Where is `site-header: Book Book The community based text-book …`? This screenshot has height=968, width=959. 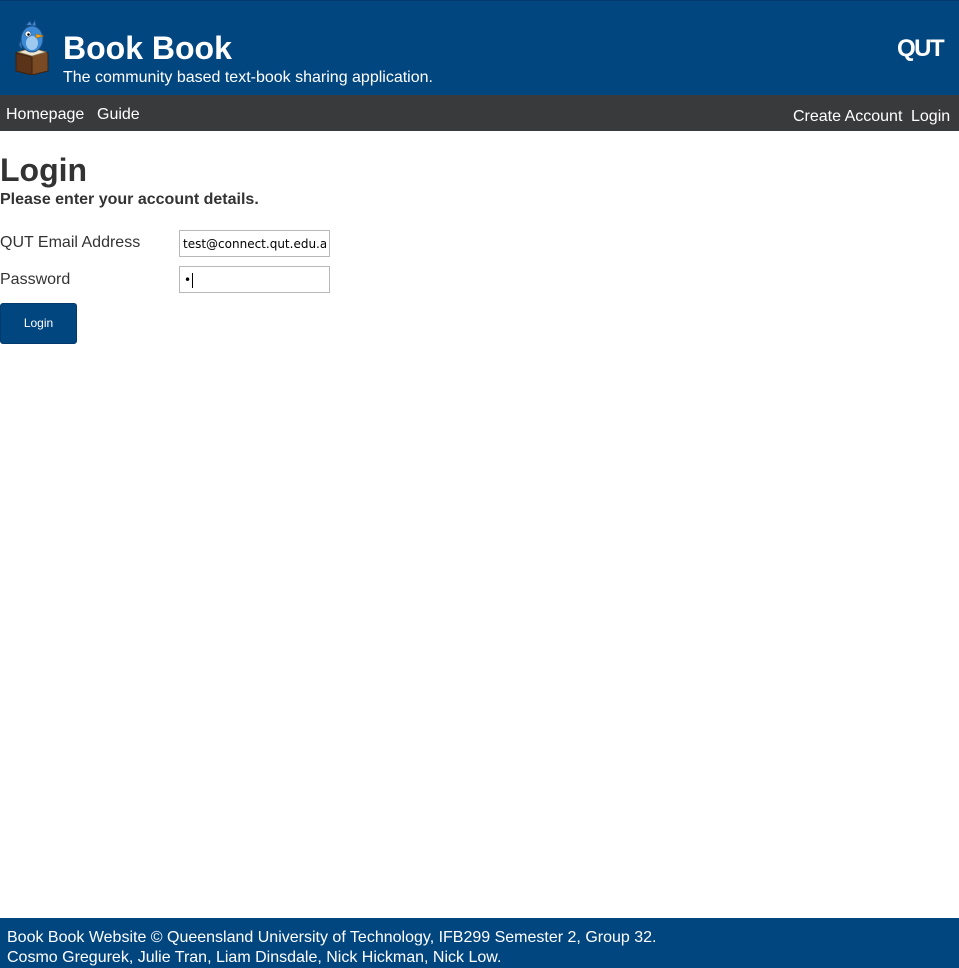 site-header: Book Book The community based text-book … is located at coordinates (479, 47).